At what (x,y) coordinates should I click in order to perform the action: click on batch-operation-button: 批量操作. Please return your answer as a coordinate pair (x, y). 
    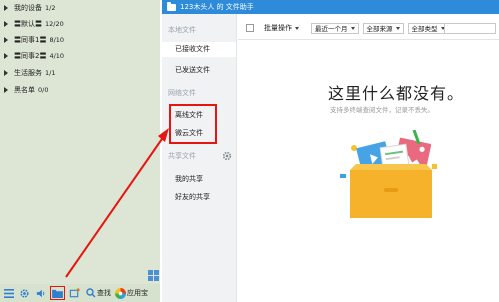
    Looking at the image, I should click on (281, 28).